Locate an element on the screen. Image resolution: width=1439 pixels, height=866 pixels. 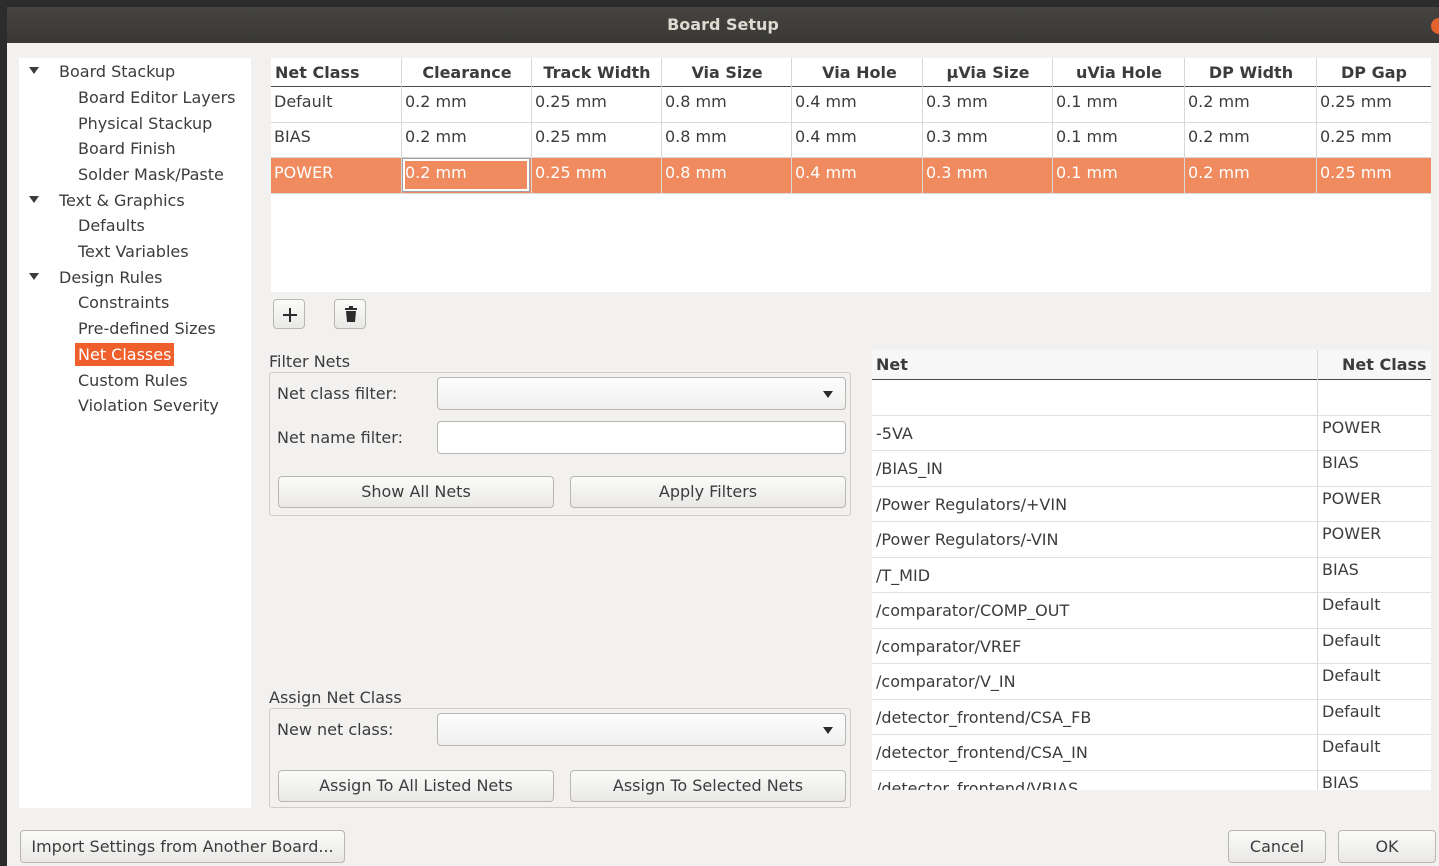
assign-to-all-listed-nets-button: Assign To All Listed Nets is located at coordinates (416, 786).